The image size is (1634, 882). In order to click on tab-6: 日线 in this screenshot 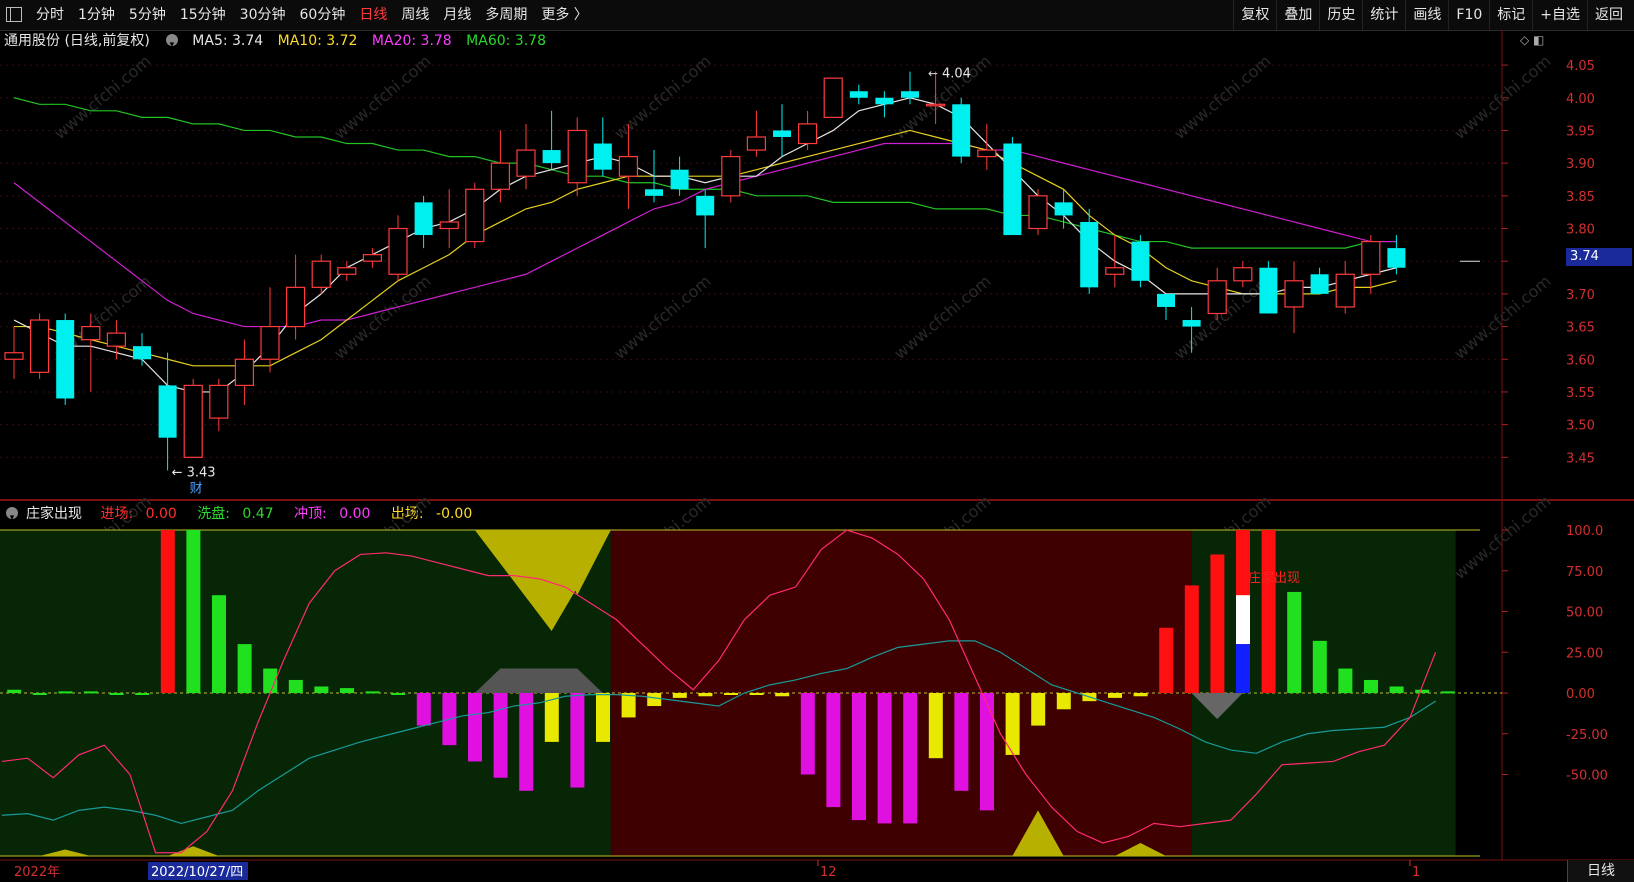, I will do `click(373, 15)`.